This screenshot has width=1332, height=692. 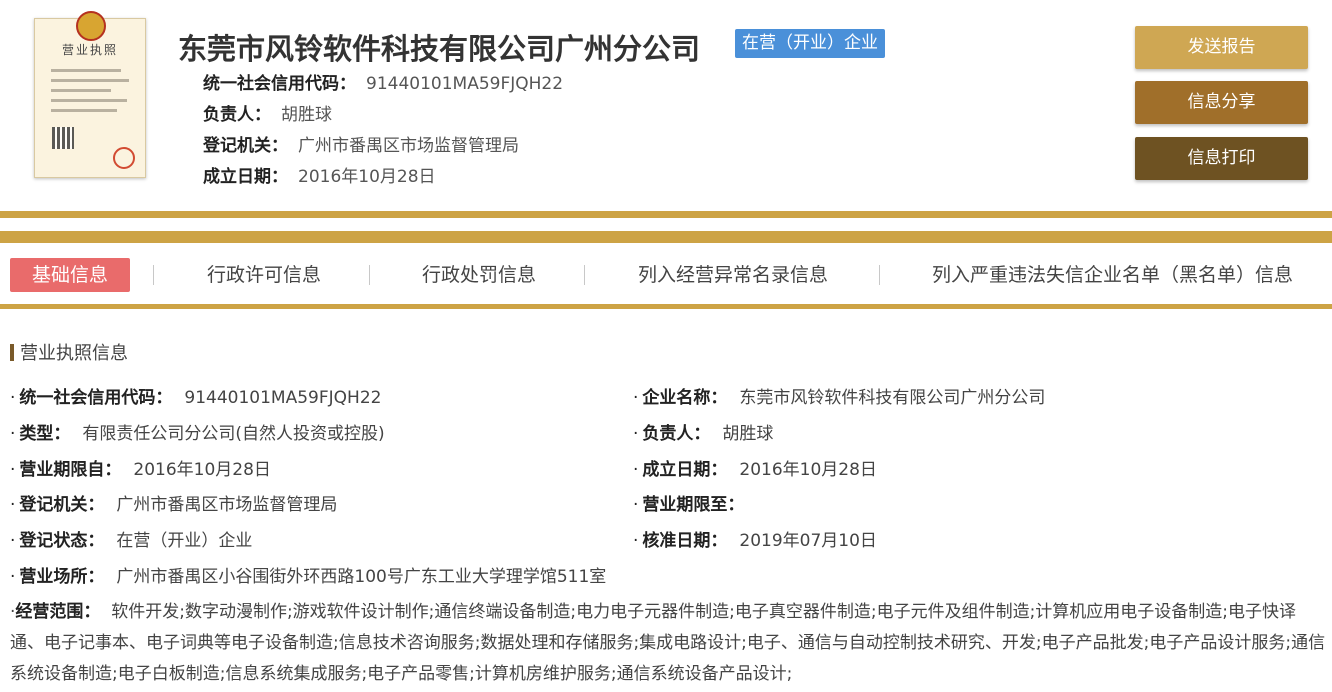 I want to click on status-badge: 在营（开业）企业, so click(x=810, y=43).